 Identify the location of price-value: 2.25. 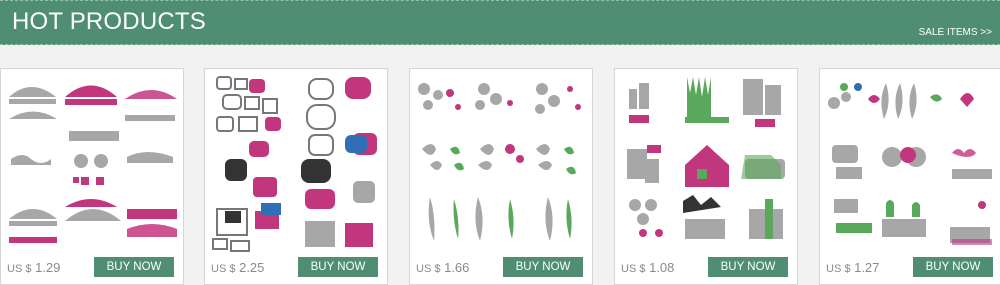
(252, 267).